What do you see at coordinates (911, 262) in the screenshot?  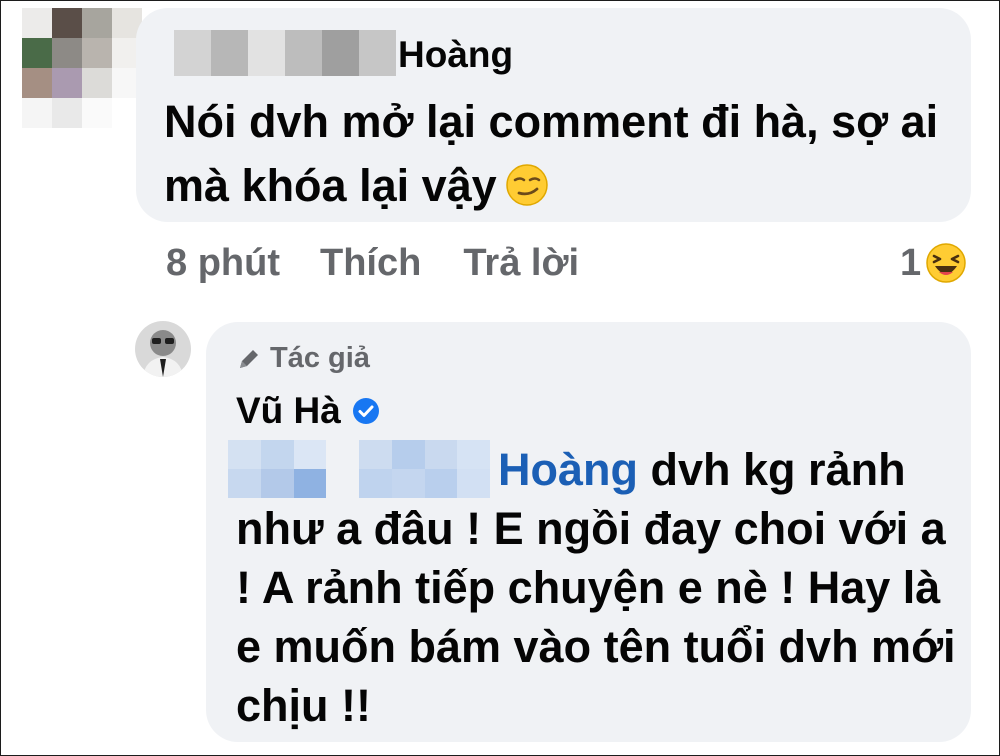 I see `reaction-count: 1` at bounding box center [911, 262].